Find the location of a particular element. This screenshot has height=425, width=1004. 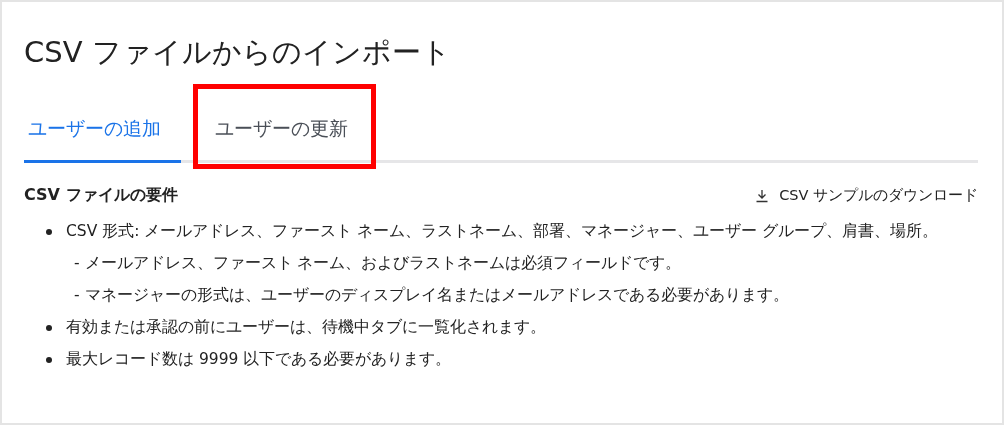

section-heading: CSV ファイルの要件 is located at coordinates (101, 195).